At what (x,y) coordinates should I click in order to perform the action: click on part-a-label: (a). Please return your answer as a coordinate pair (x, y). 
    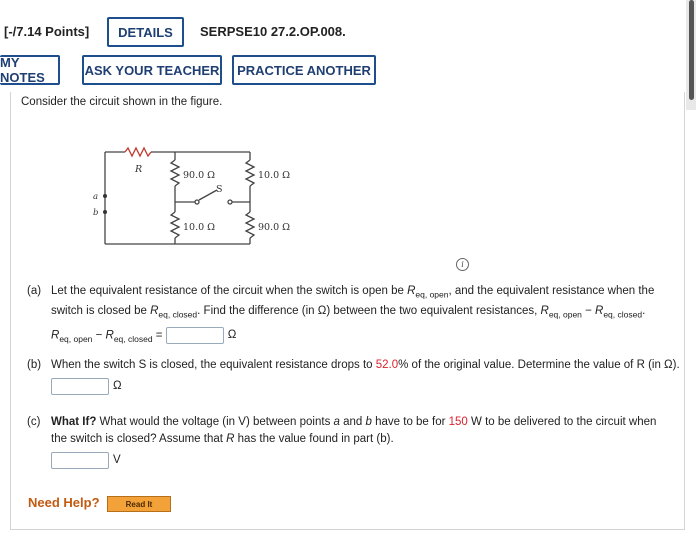
    Looking at the image, I should click on (34, 291).